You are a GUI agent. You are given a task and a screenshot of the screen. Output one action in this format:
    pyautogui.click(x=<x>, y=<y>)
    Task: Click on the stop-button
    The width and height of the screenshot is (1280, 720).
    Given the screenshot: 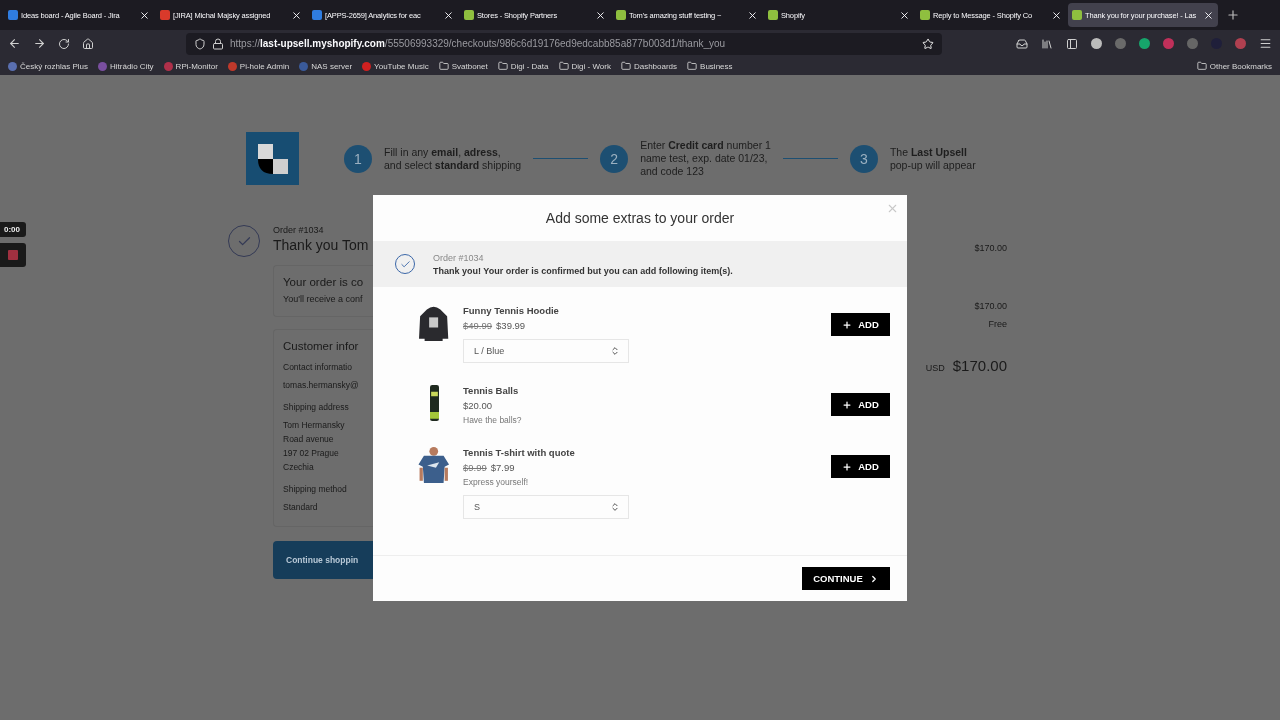 What is the action you would take?
    pyautogui.click(x=13, y=255)
    